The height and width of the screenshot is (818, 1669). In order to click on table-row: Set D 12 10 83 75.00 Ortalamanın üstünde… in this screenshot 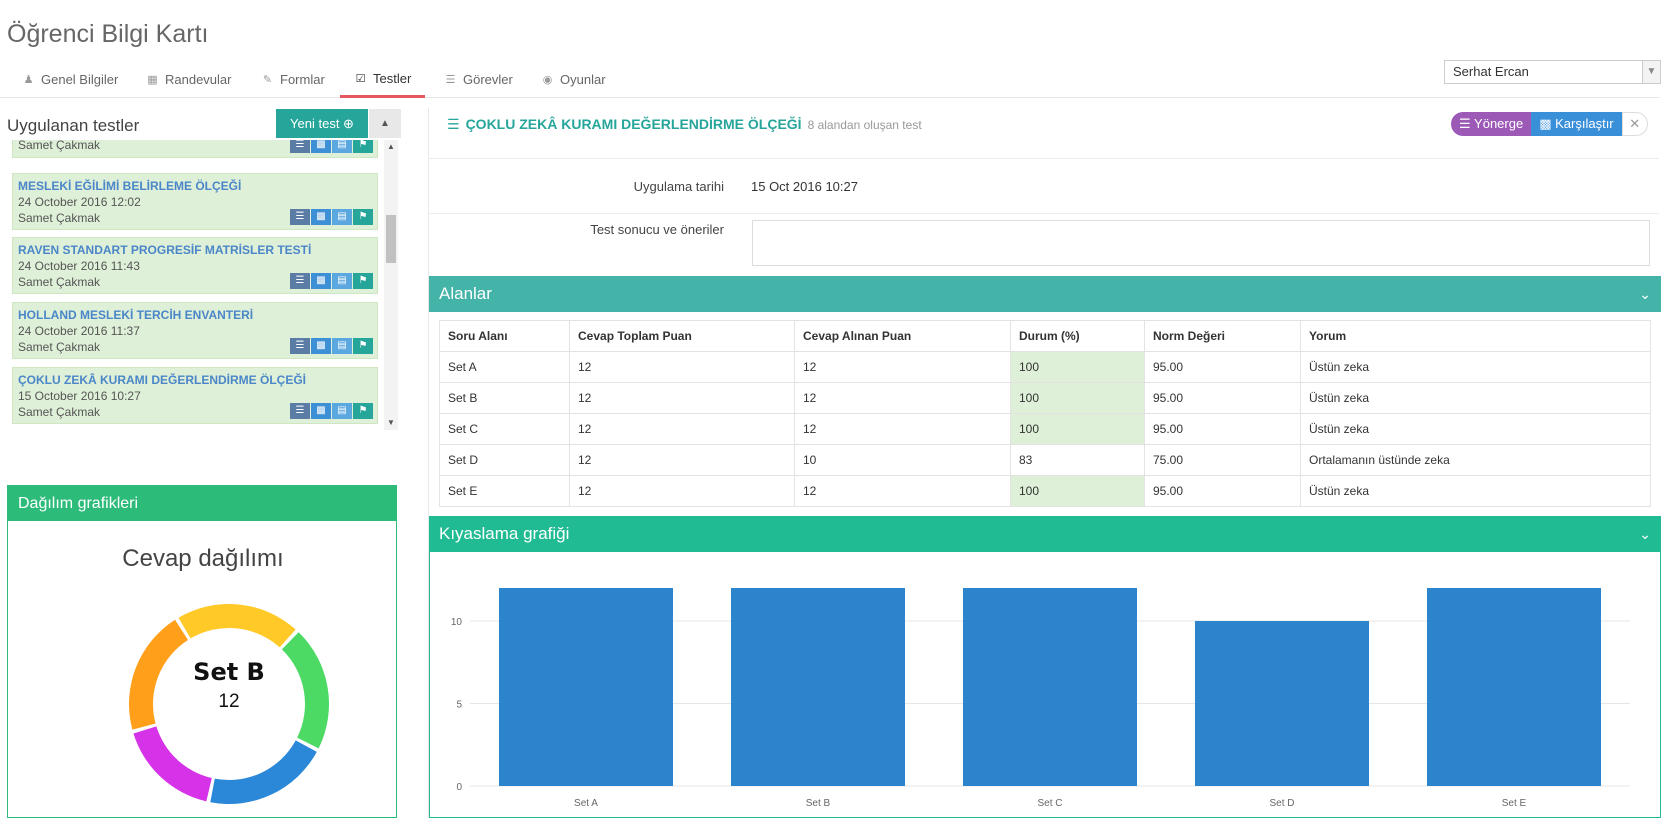, I will do `click(1045, 460)`.